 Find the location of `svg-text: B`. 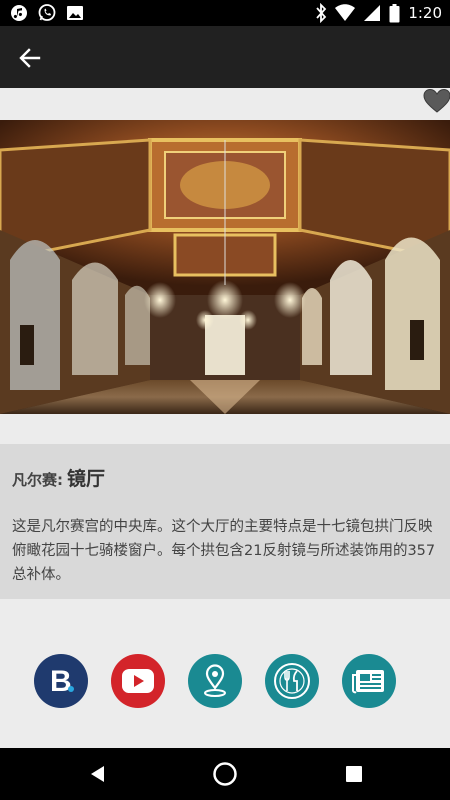

svg-text: B is located at coordinates (61, 681).